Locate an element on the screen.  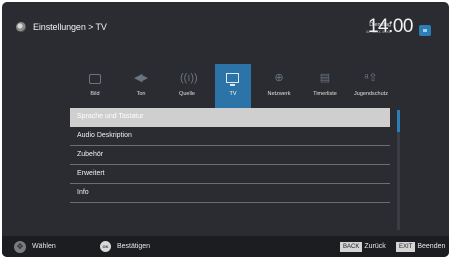
tab-label: Netzwerk is located at coordinates (279, 94).